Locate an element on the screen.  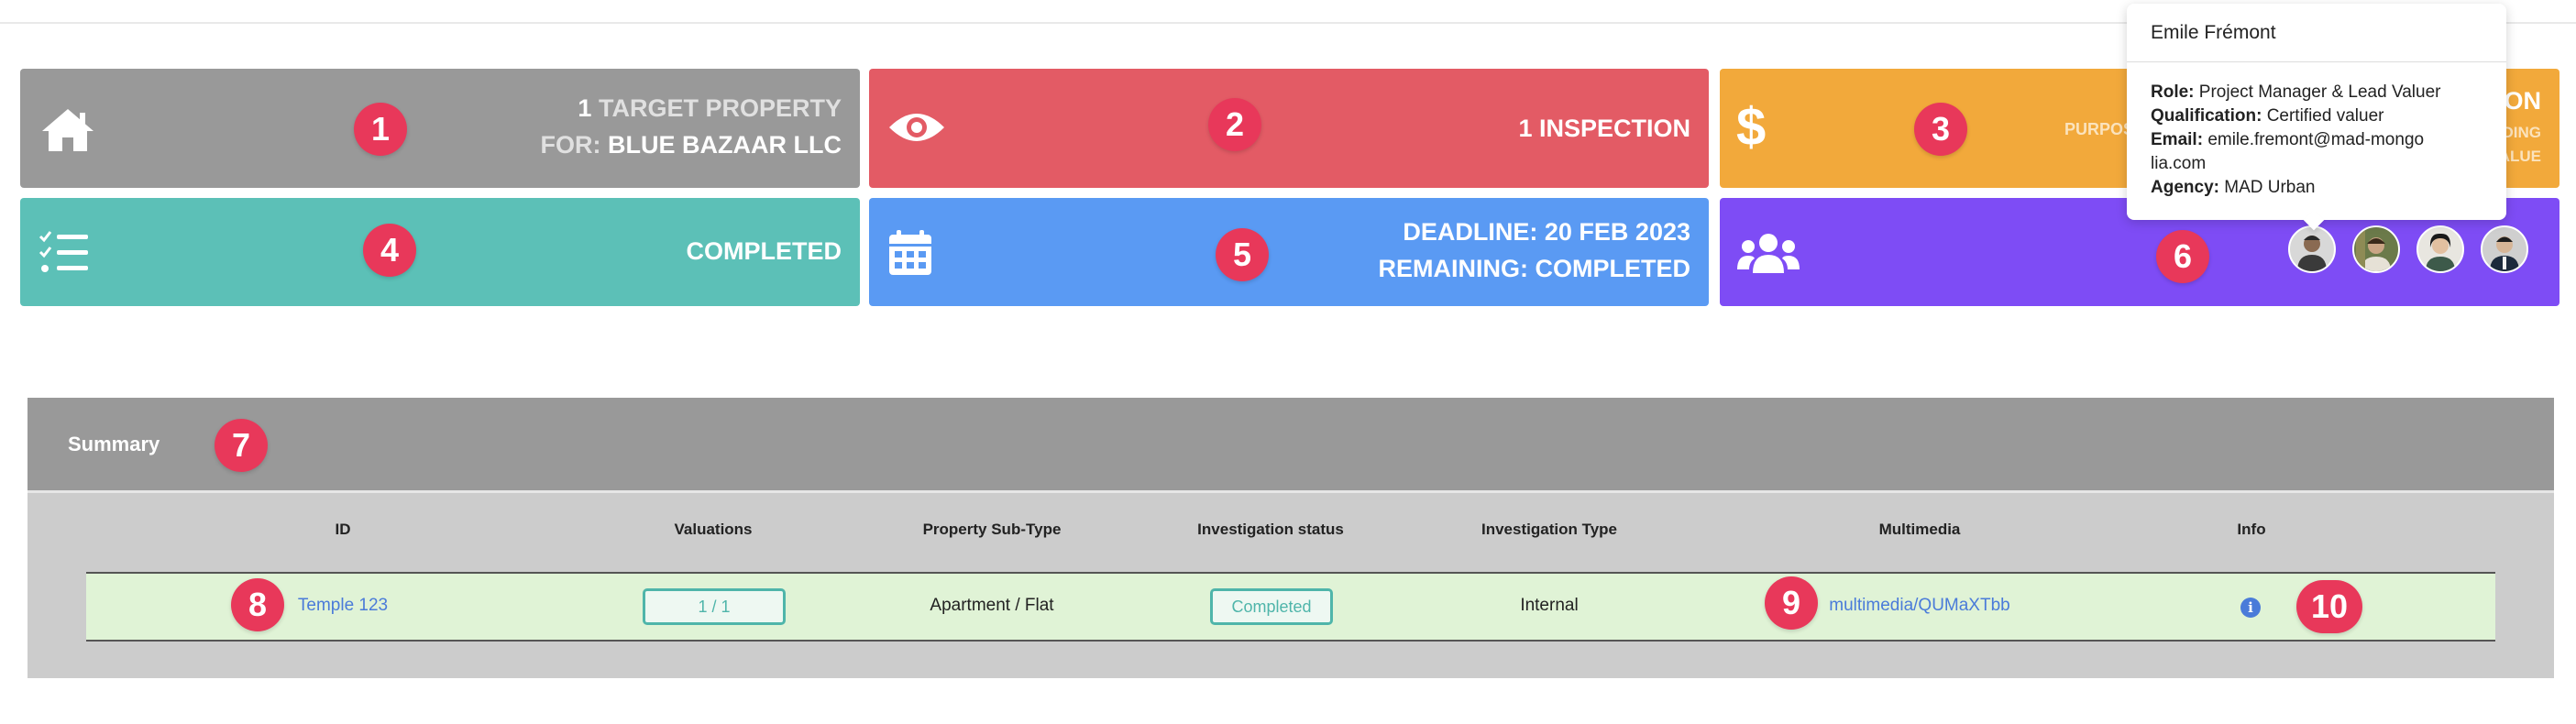
badge-1: 1 is located at coordinates (380, 129).